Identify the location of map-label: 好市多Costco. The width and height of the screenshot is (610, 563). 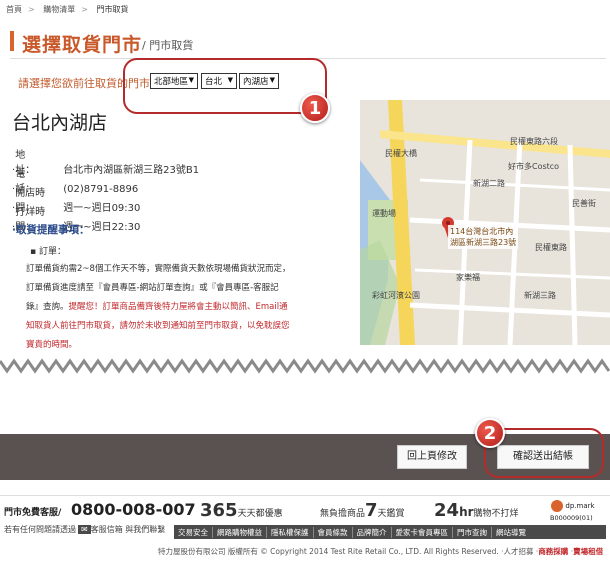
(534, 166).